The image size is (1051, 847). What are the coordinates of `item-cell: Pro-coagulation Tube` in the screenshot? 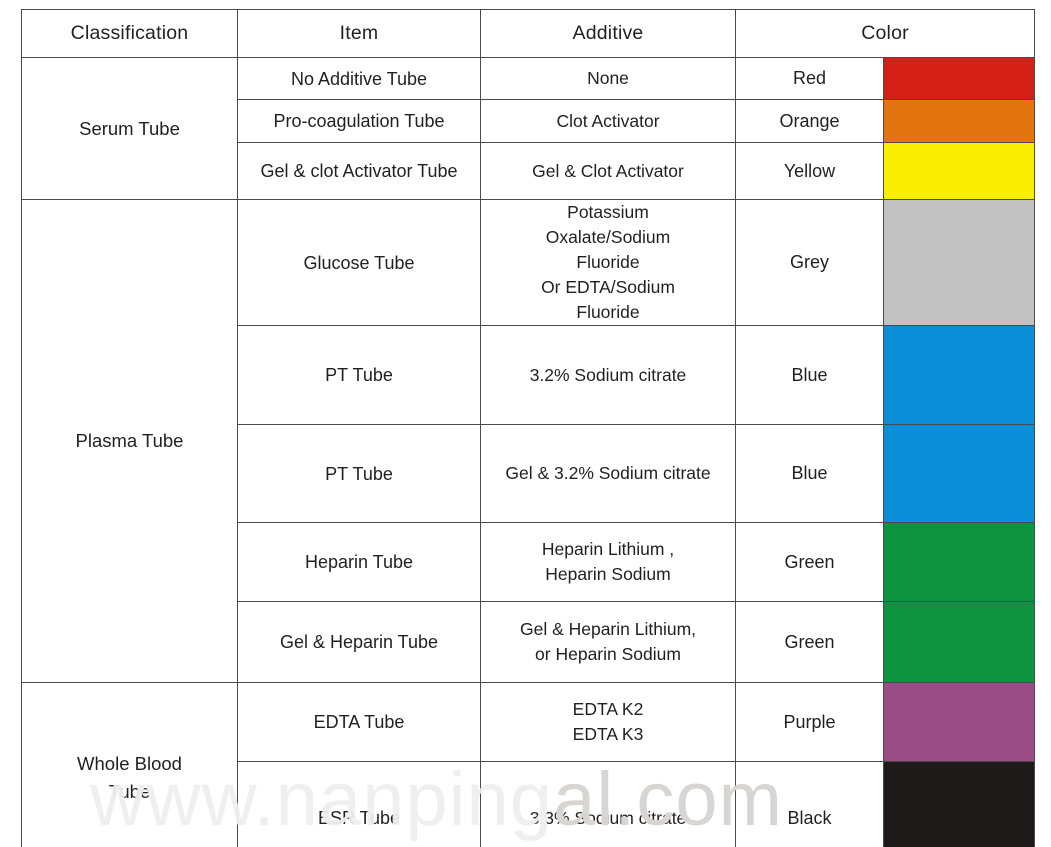 It's located at (359, 121).